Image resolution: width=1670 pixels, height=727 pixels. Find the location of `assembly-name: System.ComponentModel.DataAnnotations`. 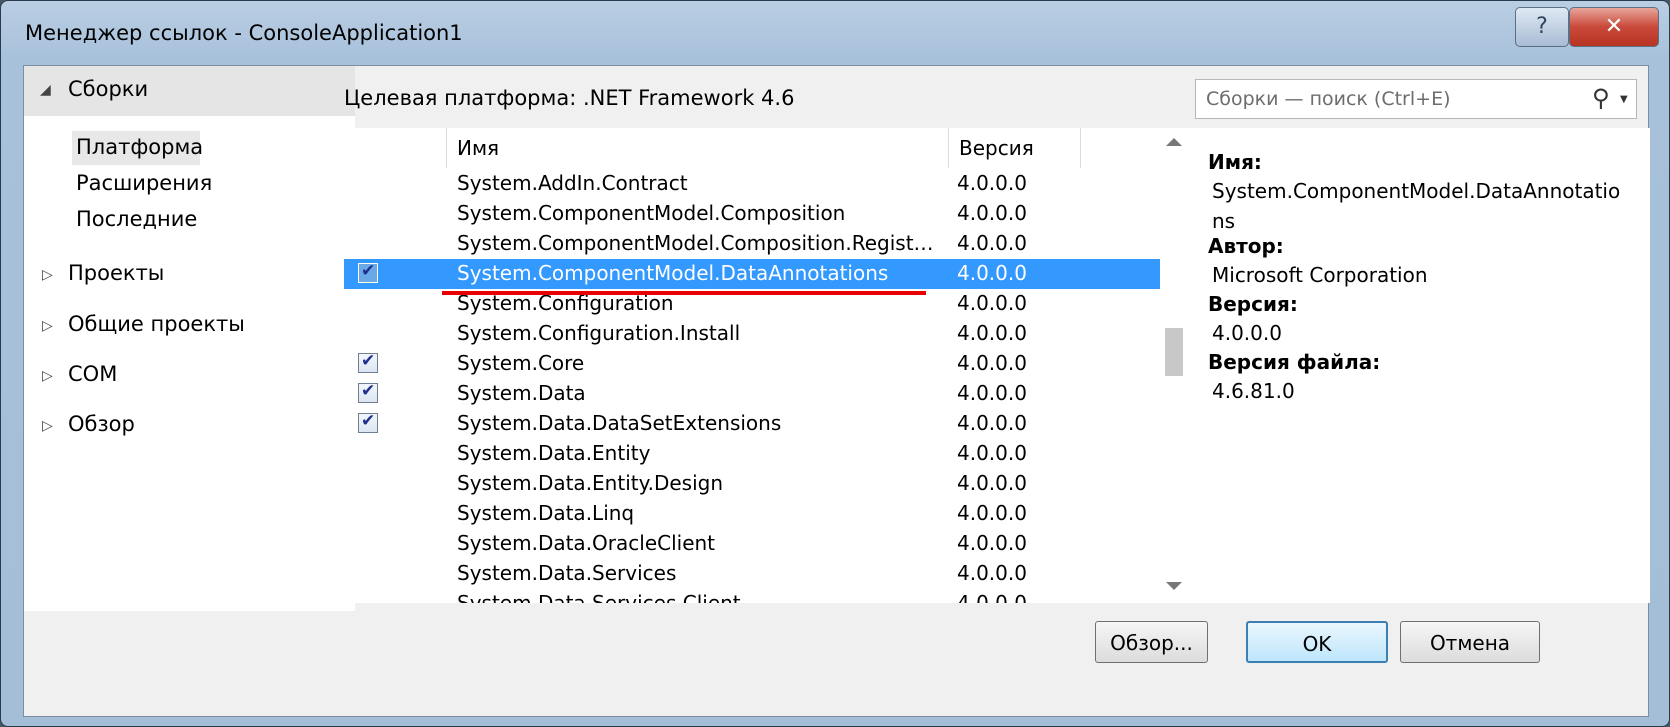

assembly-name: System.ComponentModel.DataAnnotations is located at coordinates (673, 273).